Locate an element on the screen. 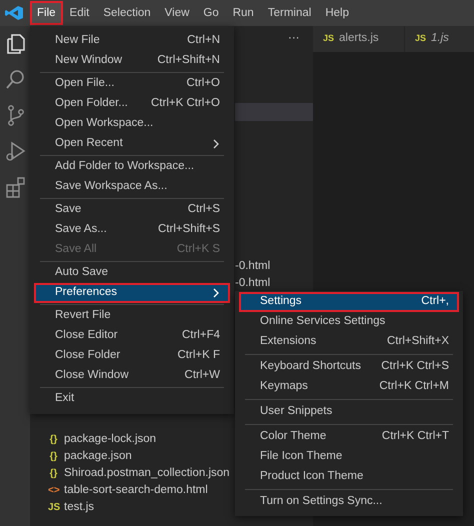 The height and width of the screenshot is (526, 474). code-icon: <> is located at coordinates (53, 490).